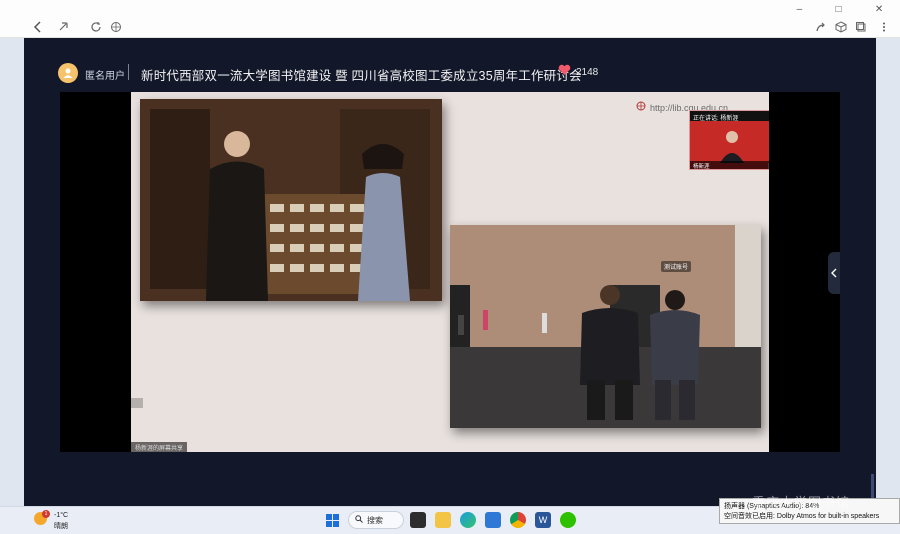  I want to click on side-panel-toggle, so click(834, 273).